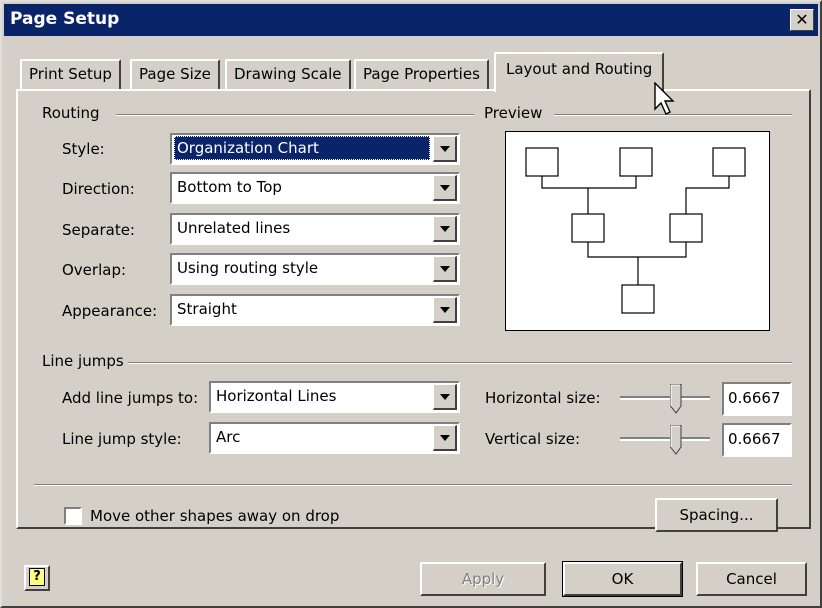  I want to click on appearance-label: Appearance:, so click(110, 311).